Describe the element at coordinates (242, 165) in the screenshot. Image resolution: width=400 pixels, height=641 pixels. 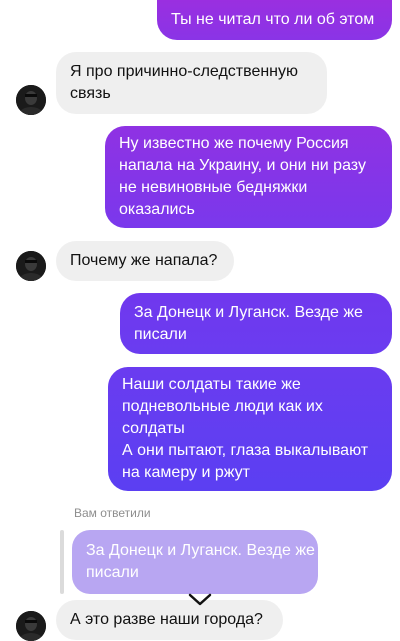
I see `message-text: напала на Украину, и они ни разу` at that location.